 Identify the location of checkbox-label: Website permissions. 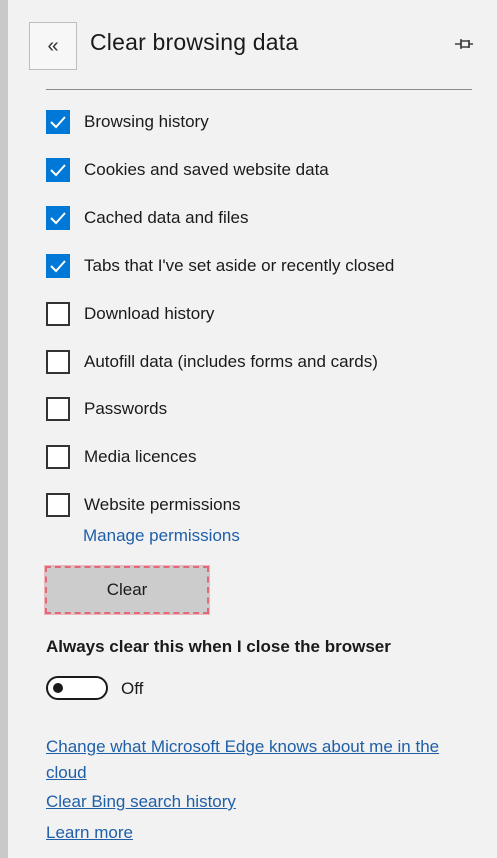
(162, 504).